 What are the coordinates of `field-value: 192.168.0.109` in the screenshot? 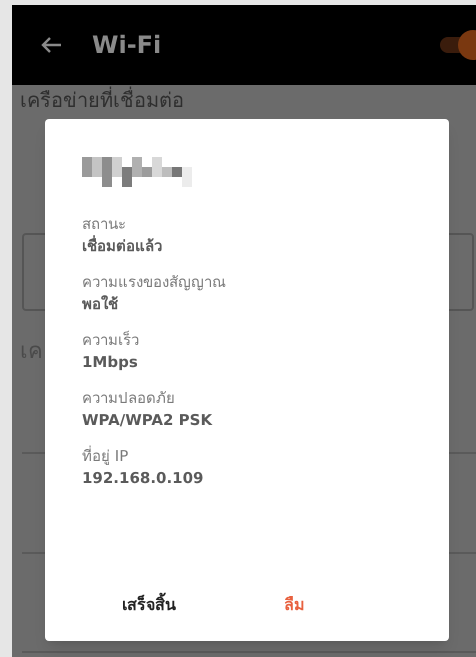 It's located at (143, 478).